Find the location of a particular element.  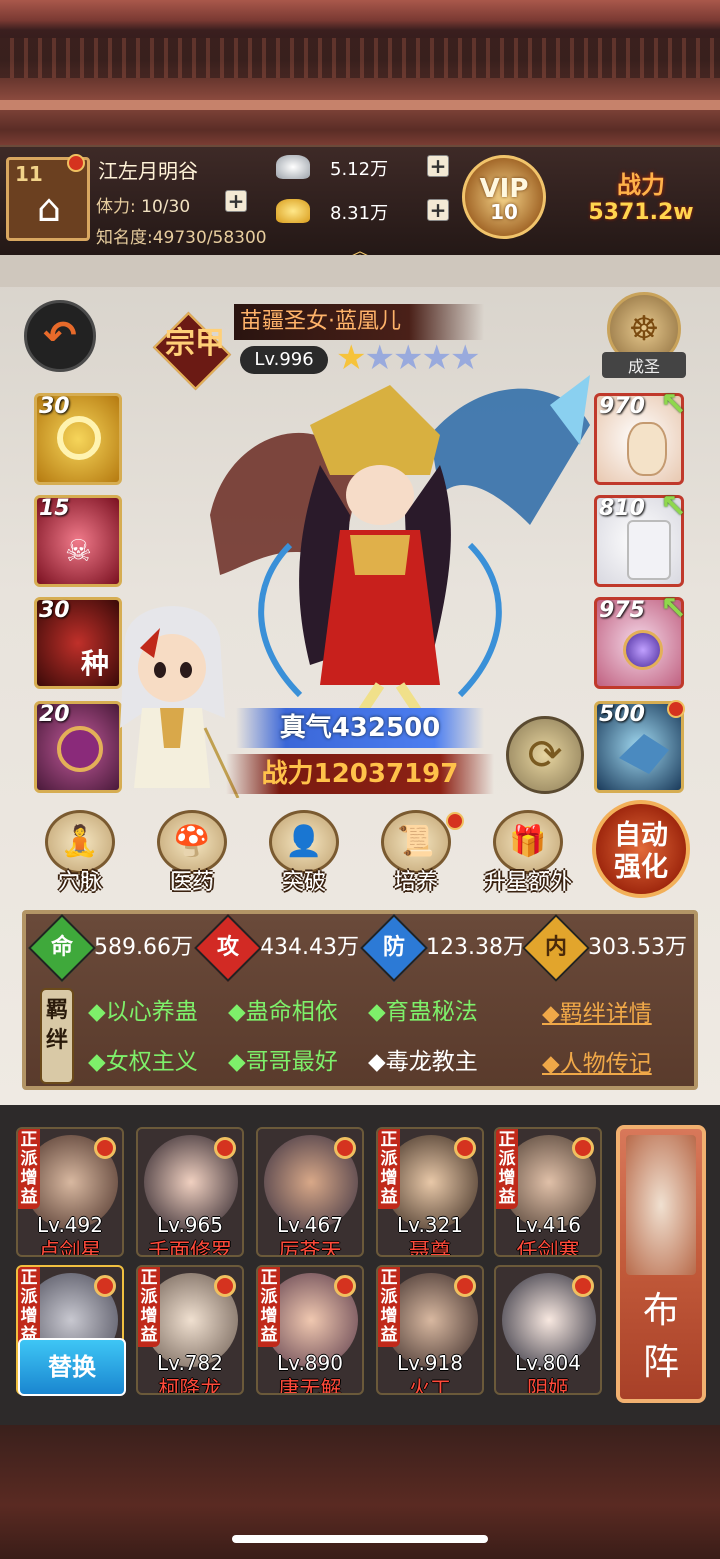

stamina-value: 10/30 is located at coordinates (166, 207).